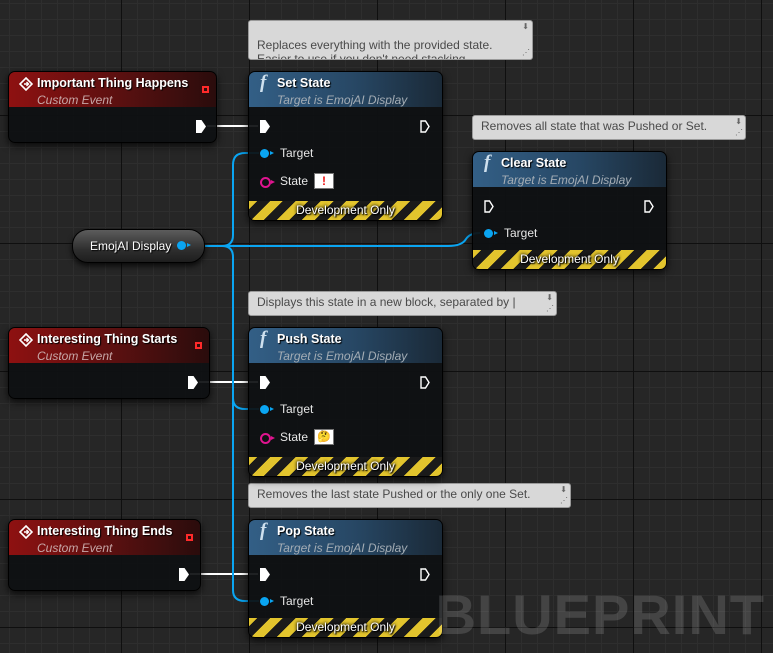  Describe the element at coordinates (534, 163) in the screenshot. I see `function-title: Clear State` at that location.